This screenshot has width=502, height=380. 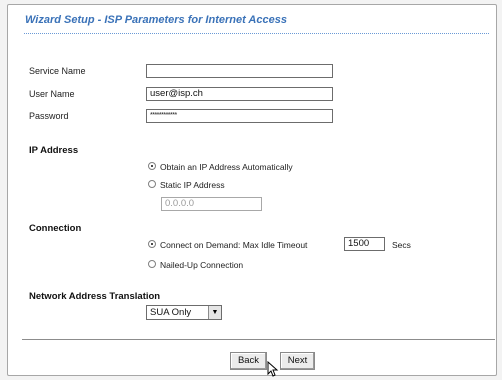 What do you see at coordinates (192, 185) in the screenshot?
I see `static-ip-label: Static IP Address` at bounding box center [192, 185].